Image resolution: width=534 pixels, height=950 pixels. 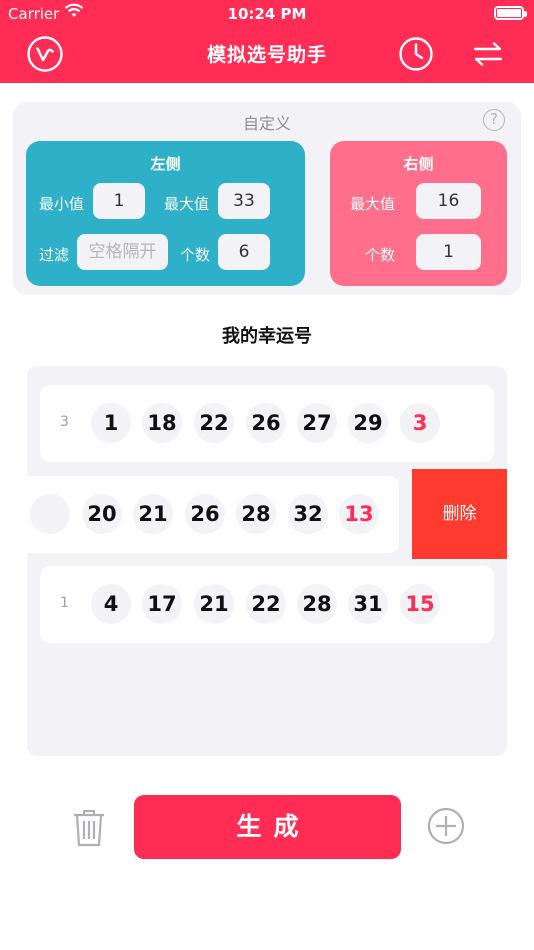 What do you see at coordinates (111, 604) in the screenshot?
I see `number-ball: 4` at bounding box center [111, 604].